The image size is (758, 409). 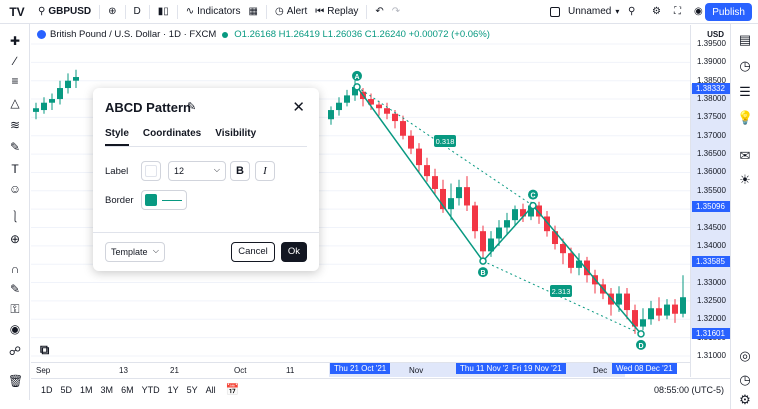 I want to click on range-button-5d: 5D, so click(x=67, y=390).